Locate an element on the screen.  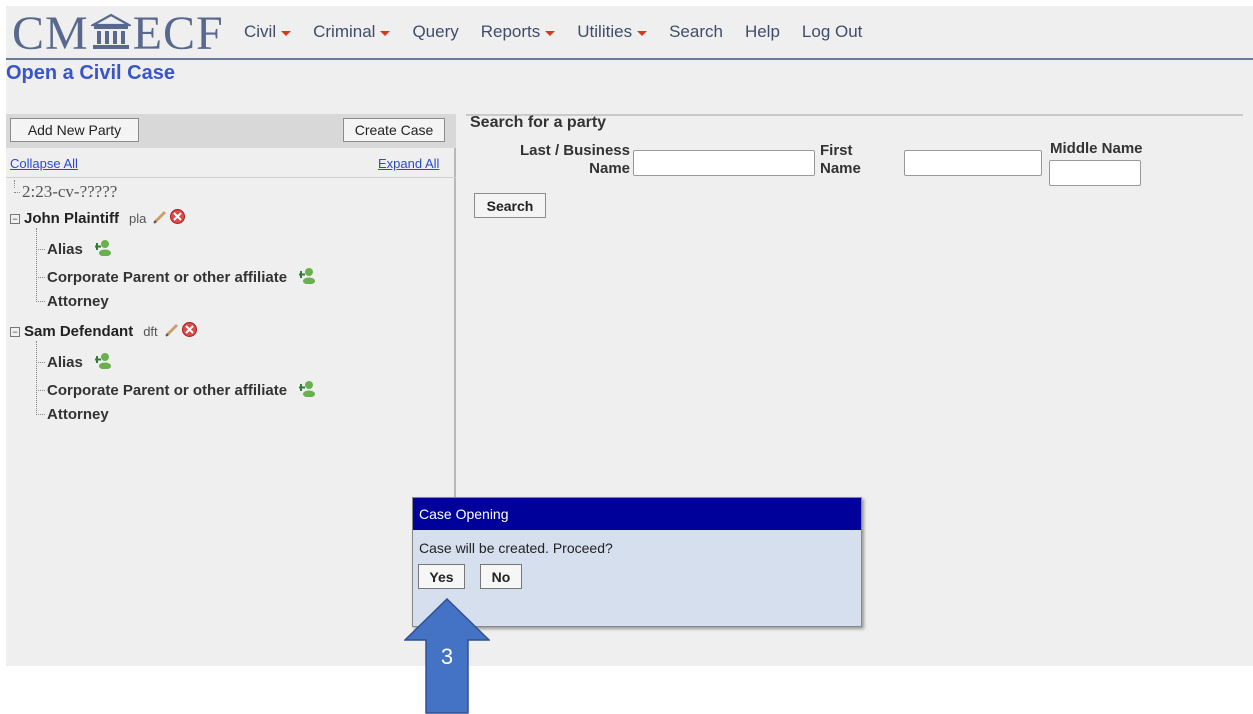
party-role: dft is located at coordinates (150, 331).